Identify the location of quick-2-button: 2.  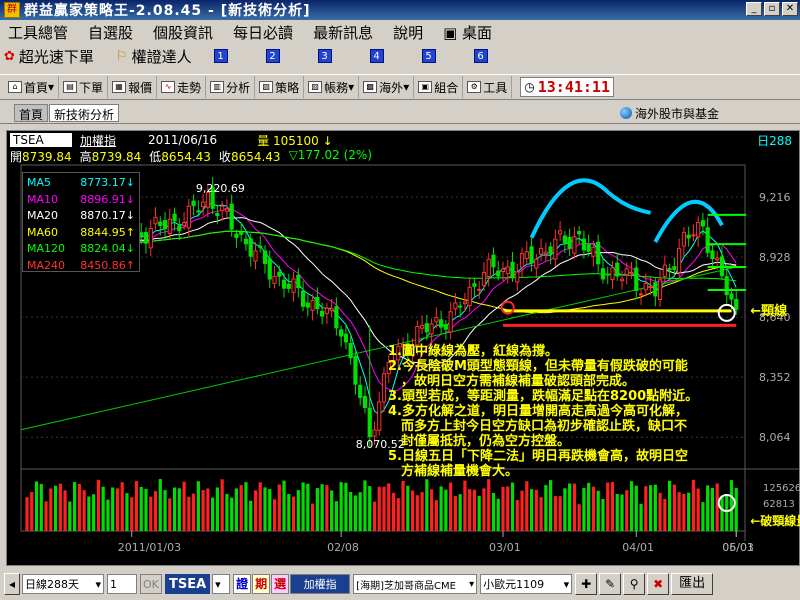
(272, 56).